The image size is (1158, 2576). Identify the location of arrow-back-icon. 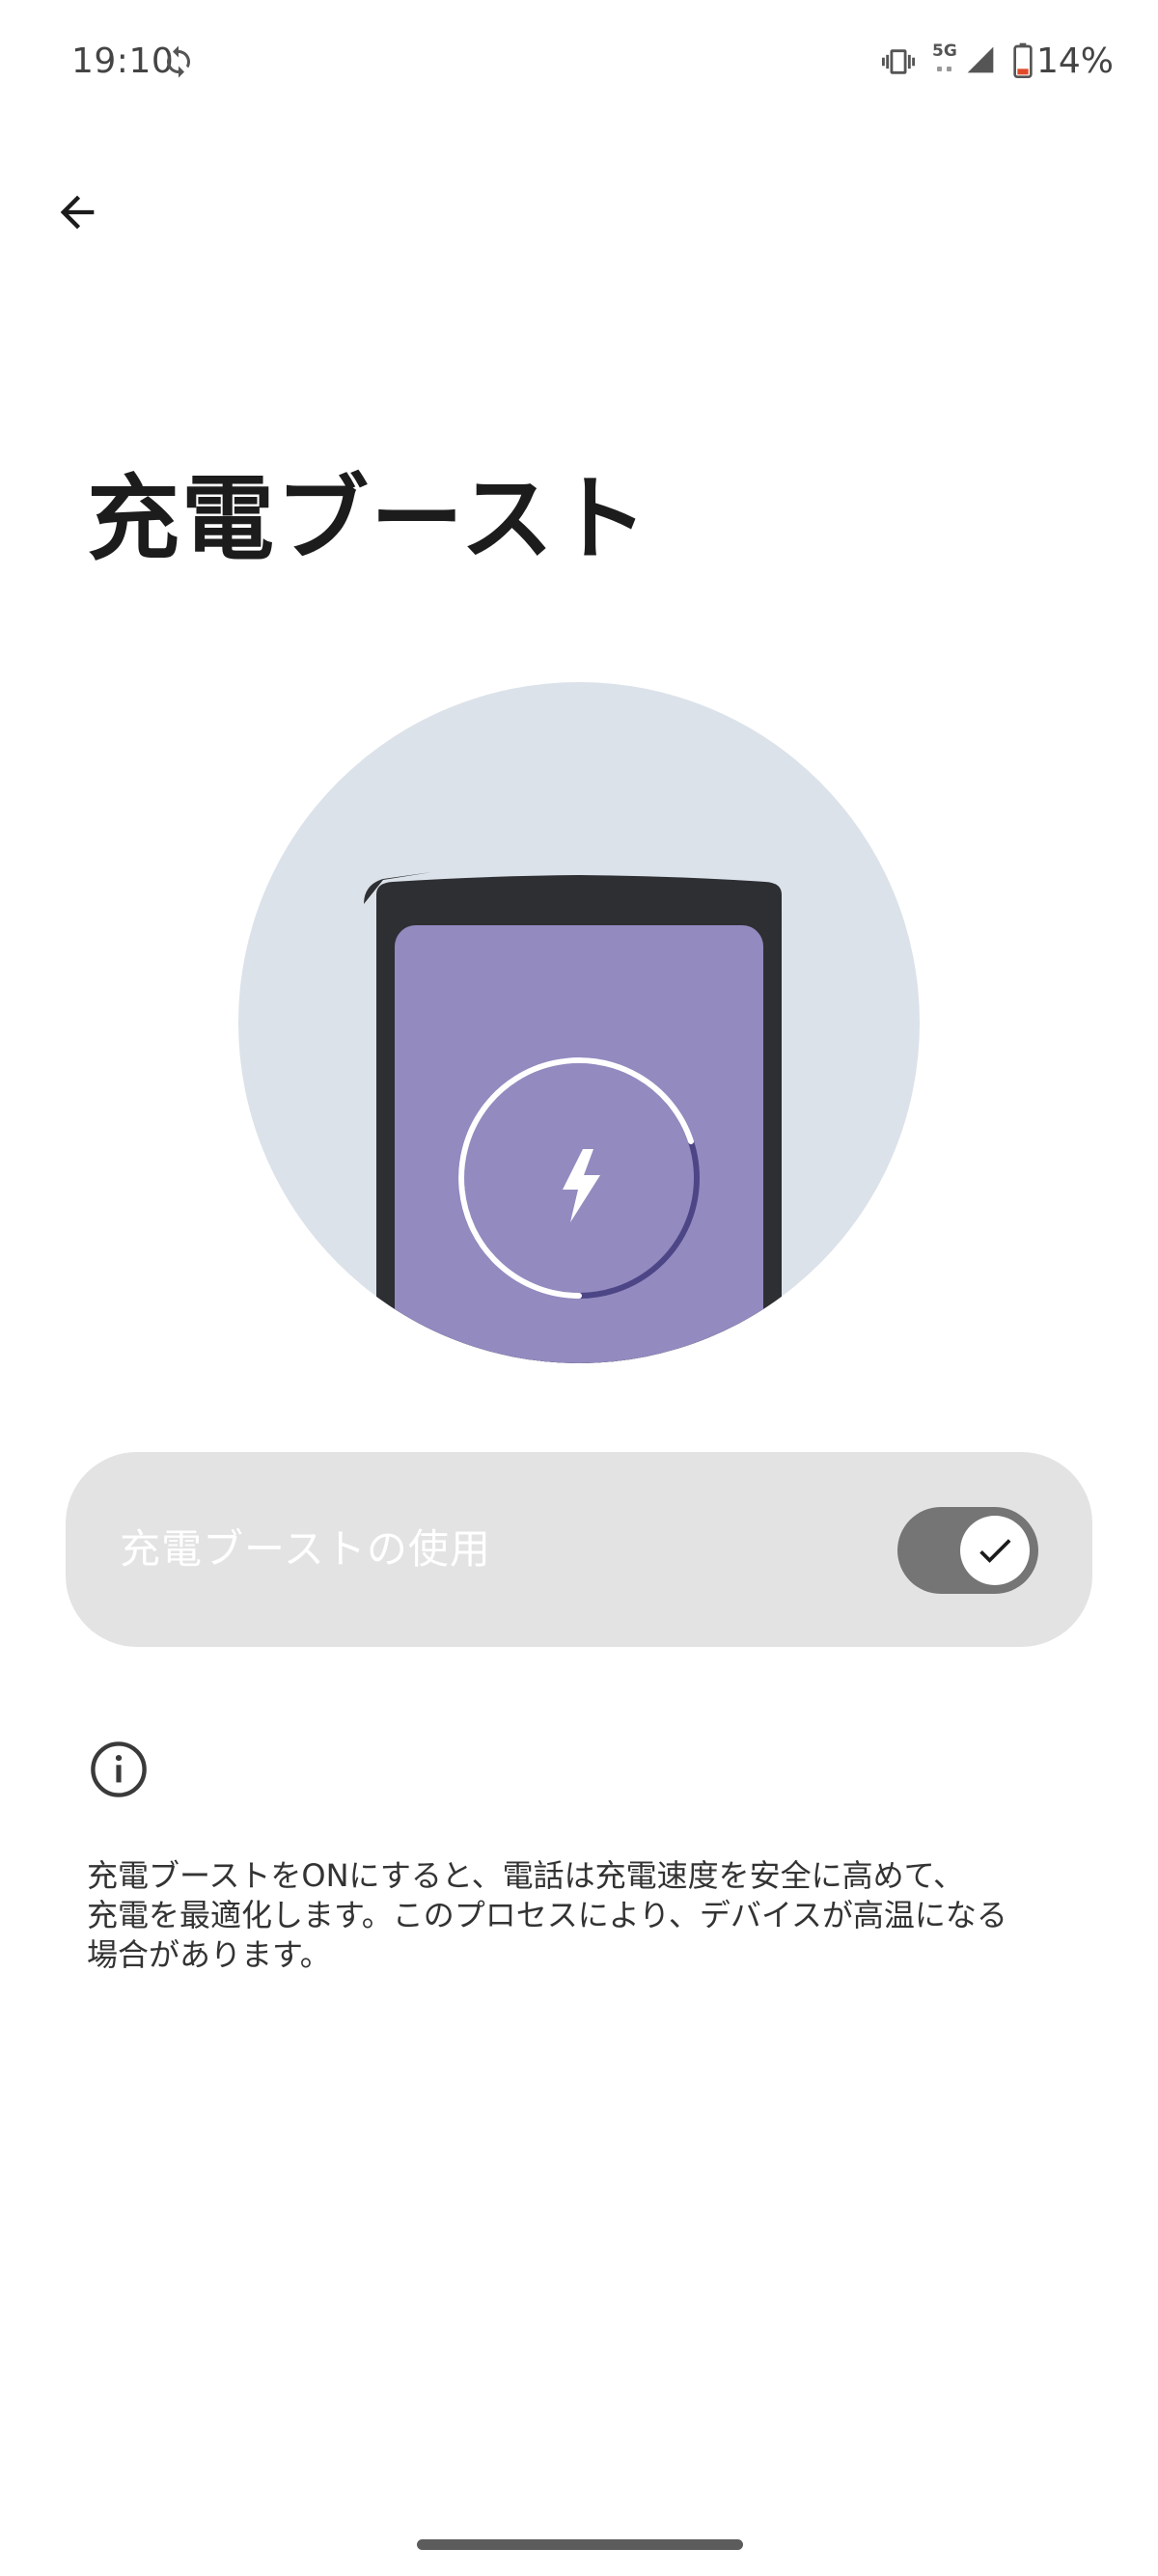
(77, 213).